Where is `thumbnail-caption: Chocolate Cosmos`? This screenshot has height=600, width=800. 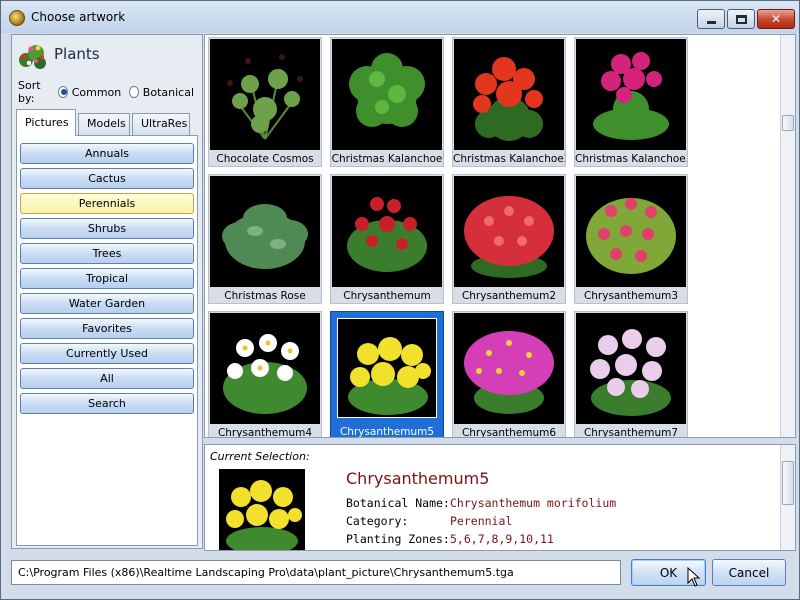
thumbnail-caption: Chocolate Cosmos is located at coordinates (265, 159).